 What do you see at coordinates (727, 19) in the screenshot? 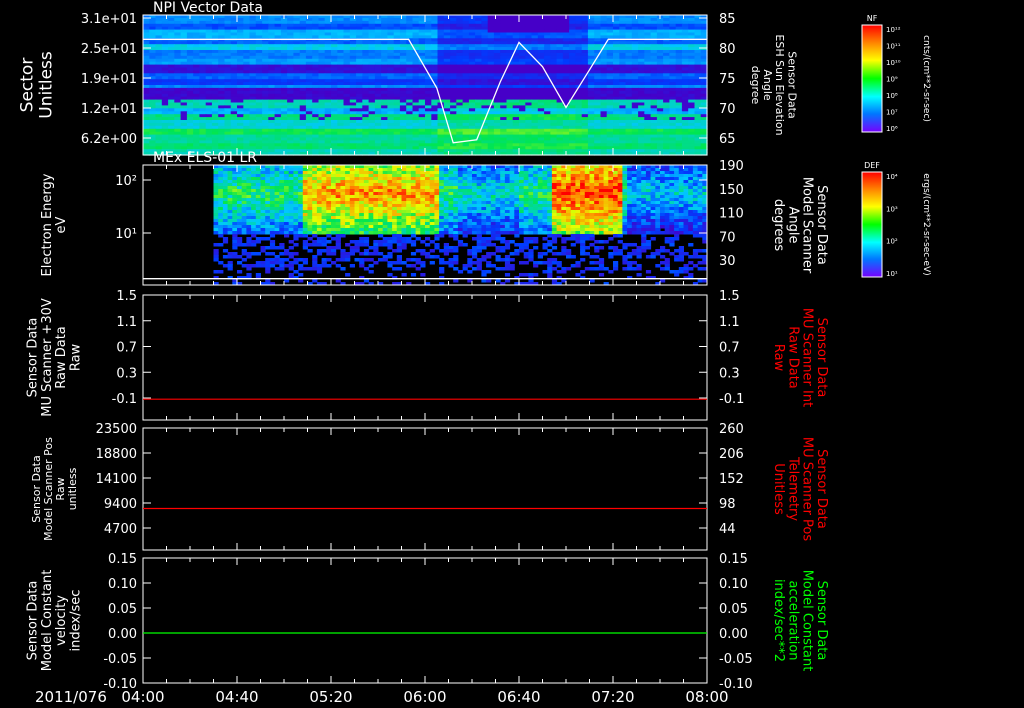
I see `y2-tick-label: 85` at bounding box center [727, 19].